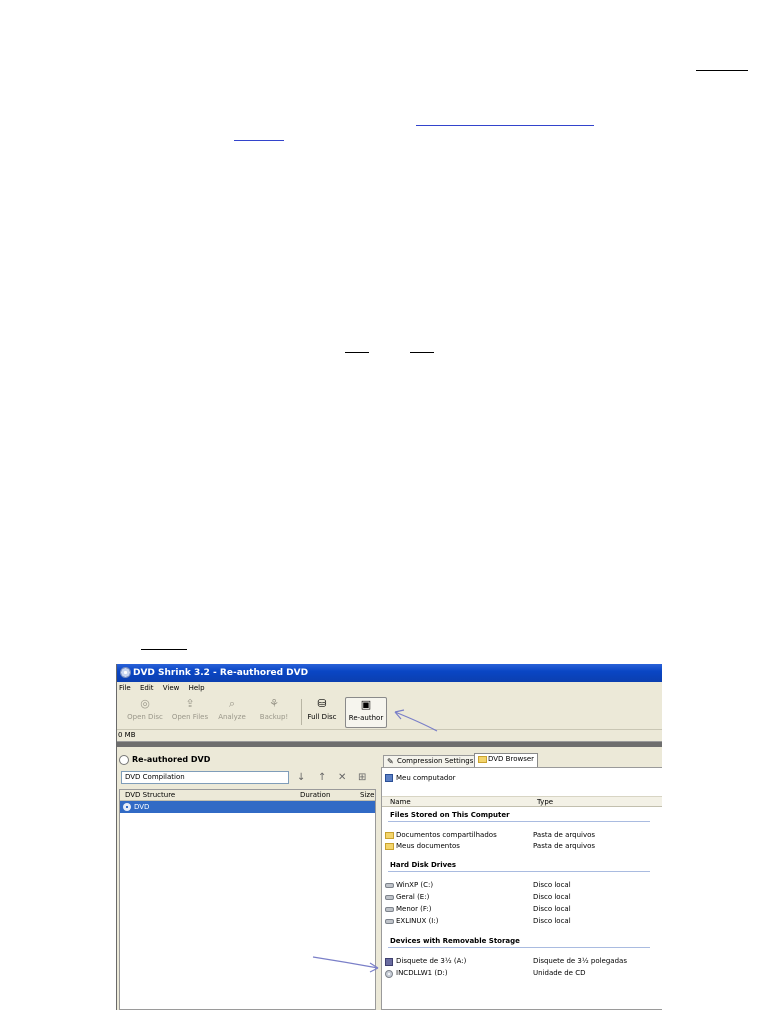  What do you see at coordinates (190, 703) in the screenshot?
I see `open-files-icon: ⇪` at bounding box center [190, 703].